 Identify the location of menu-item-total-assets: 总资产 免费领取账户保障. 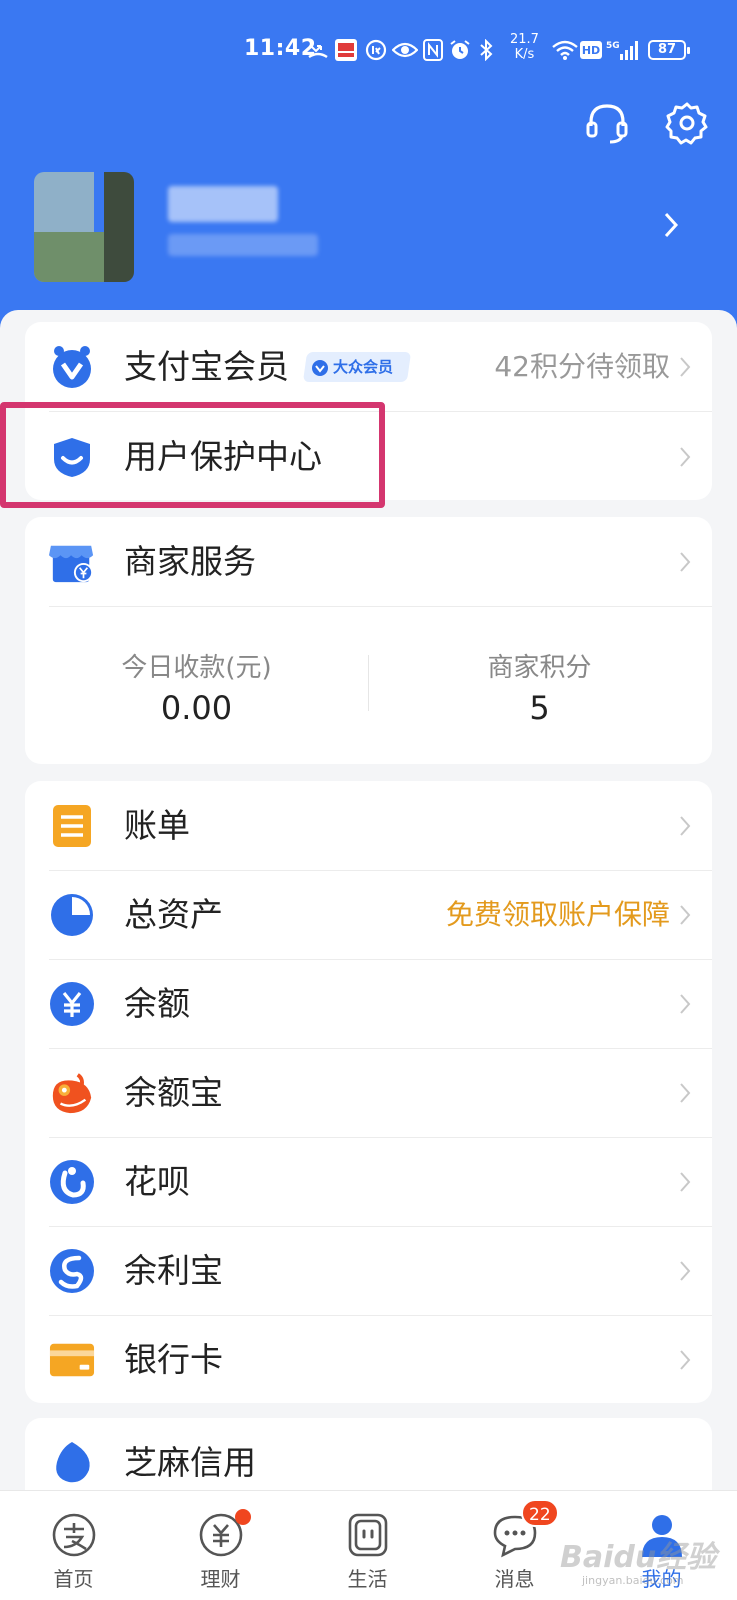
(368, 915).